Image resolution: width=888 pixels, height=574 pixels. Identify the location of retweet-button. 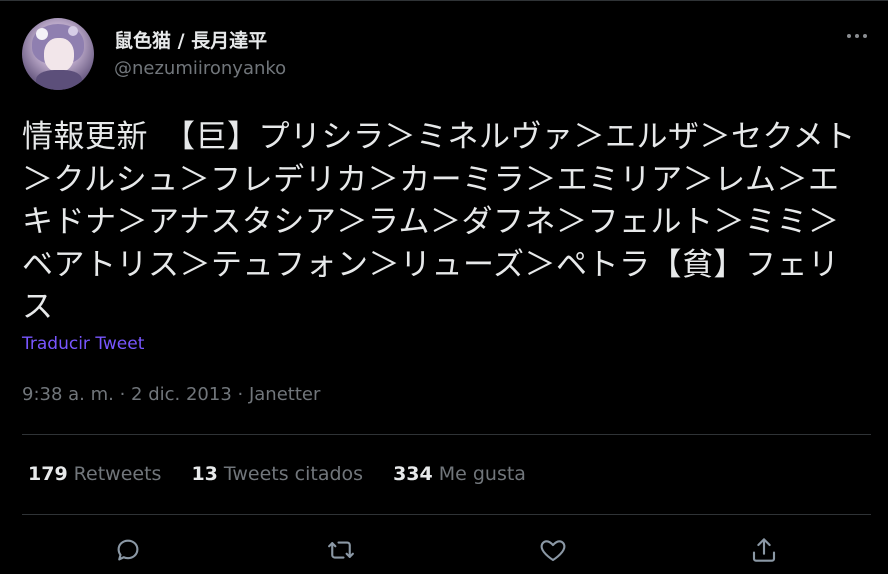
(341, 550).